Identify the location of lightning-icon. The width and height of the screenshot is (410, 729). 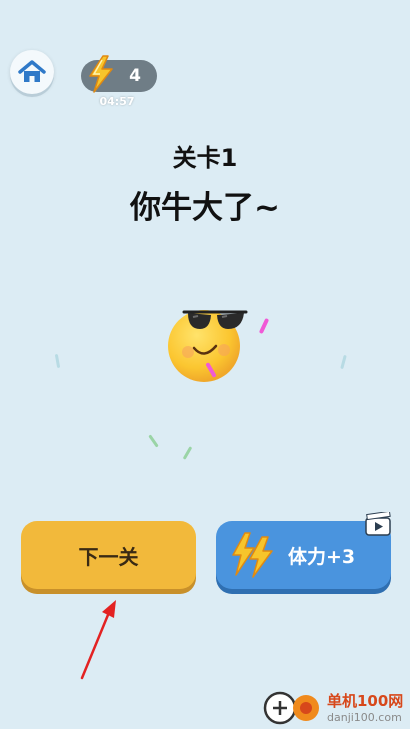
(101, 74).